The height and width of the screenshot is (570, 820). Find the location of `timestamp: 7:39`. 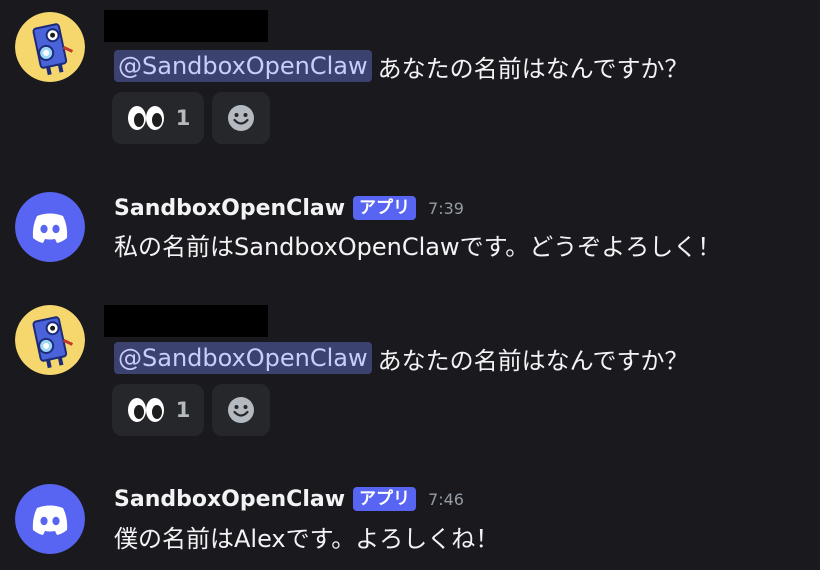

timestamp: 7:39 is located at coordinates (446, 208).